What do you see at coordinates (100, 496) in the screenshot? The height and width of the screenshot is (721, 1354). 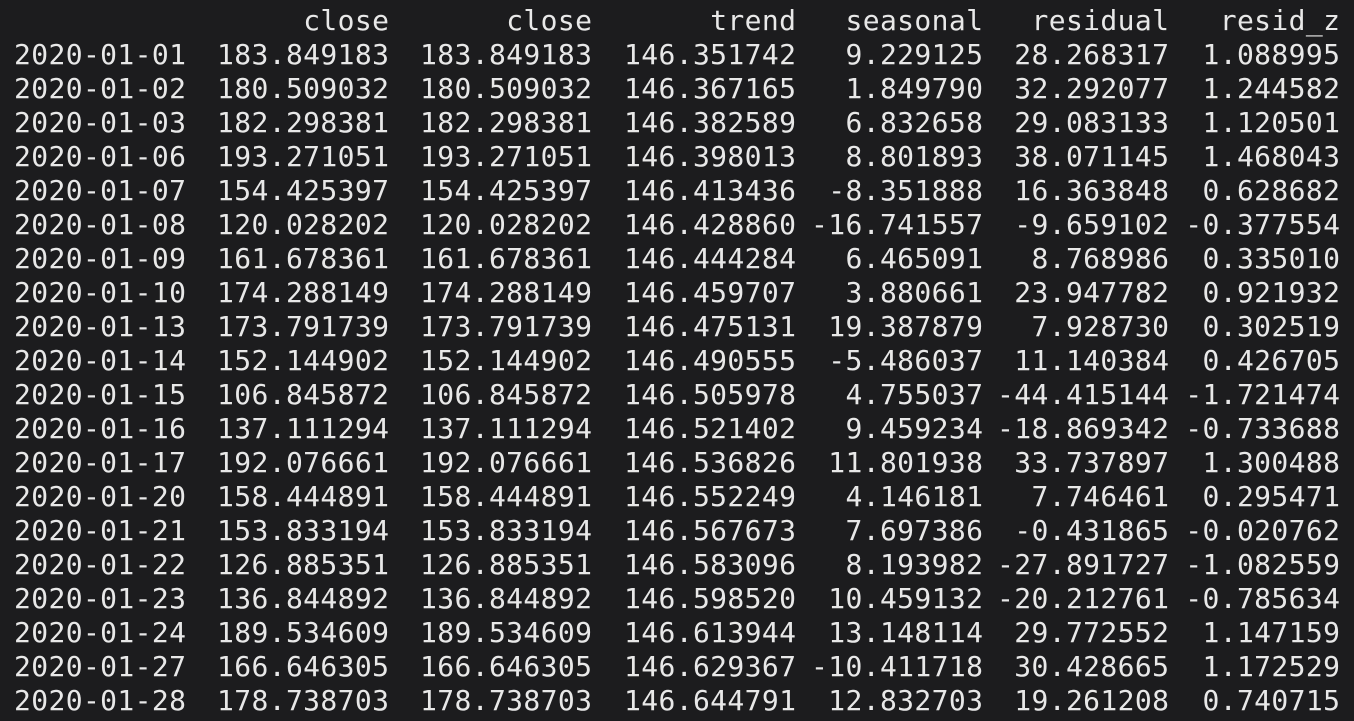 I see `row-index-date: 2020-01-20` at bounding box center [100, 496].